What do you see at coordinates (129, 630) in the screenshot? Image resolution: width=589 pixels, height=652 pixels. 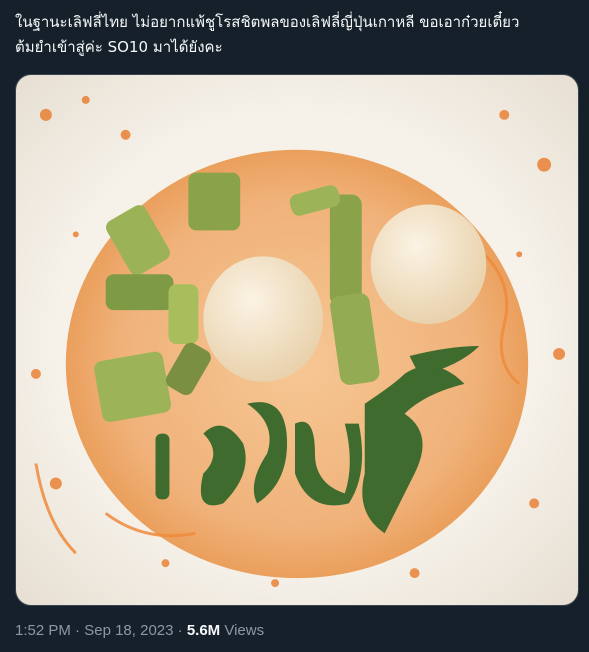 I see `tweet-date: Sep 18, 2023` at bounding box center [129, 630].